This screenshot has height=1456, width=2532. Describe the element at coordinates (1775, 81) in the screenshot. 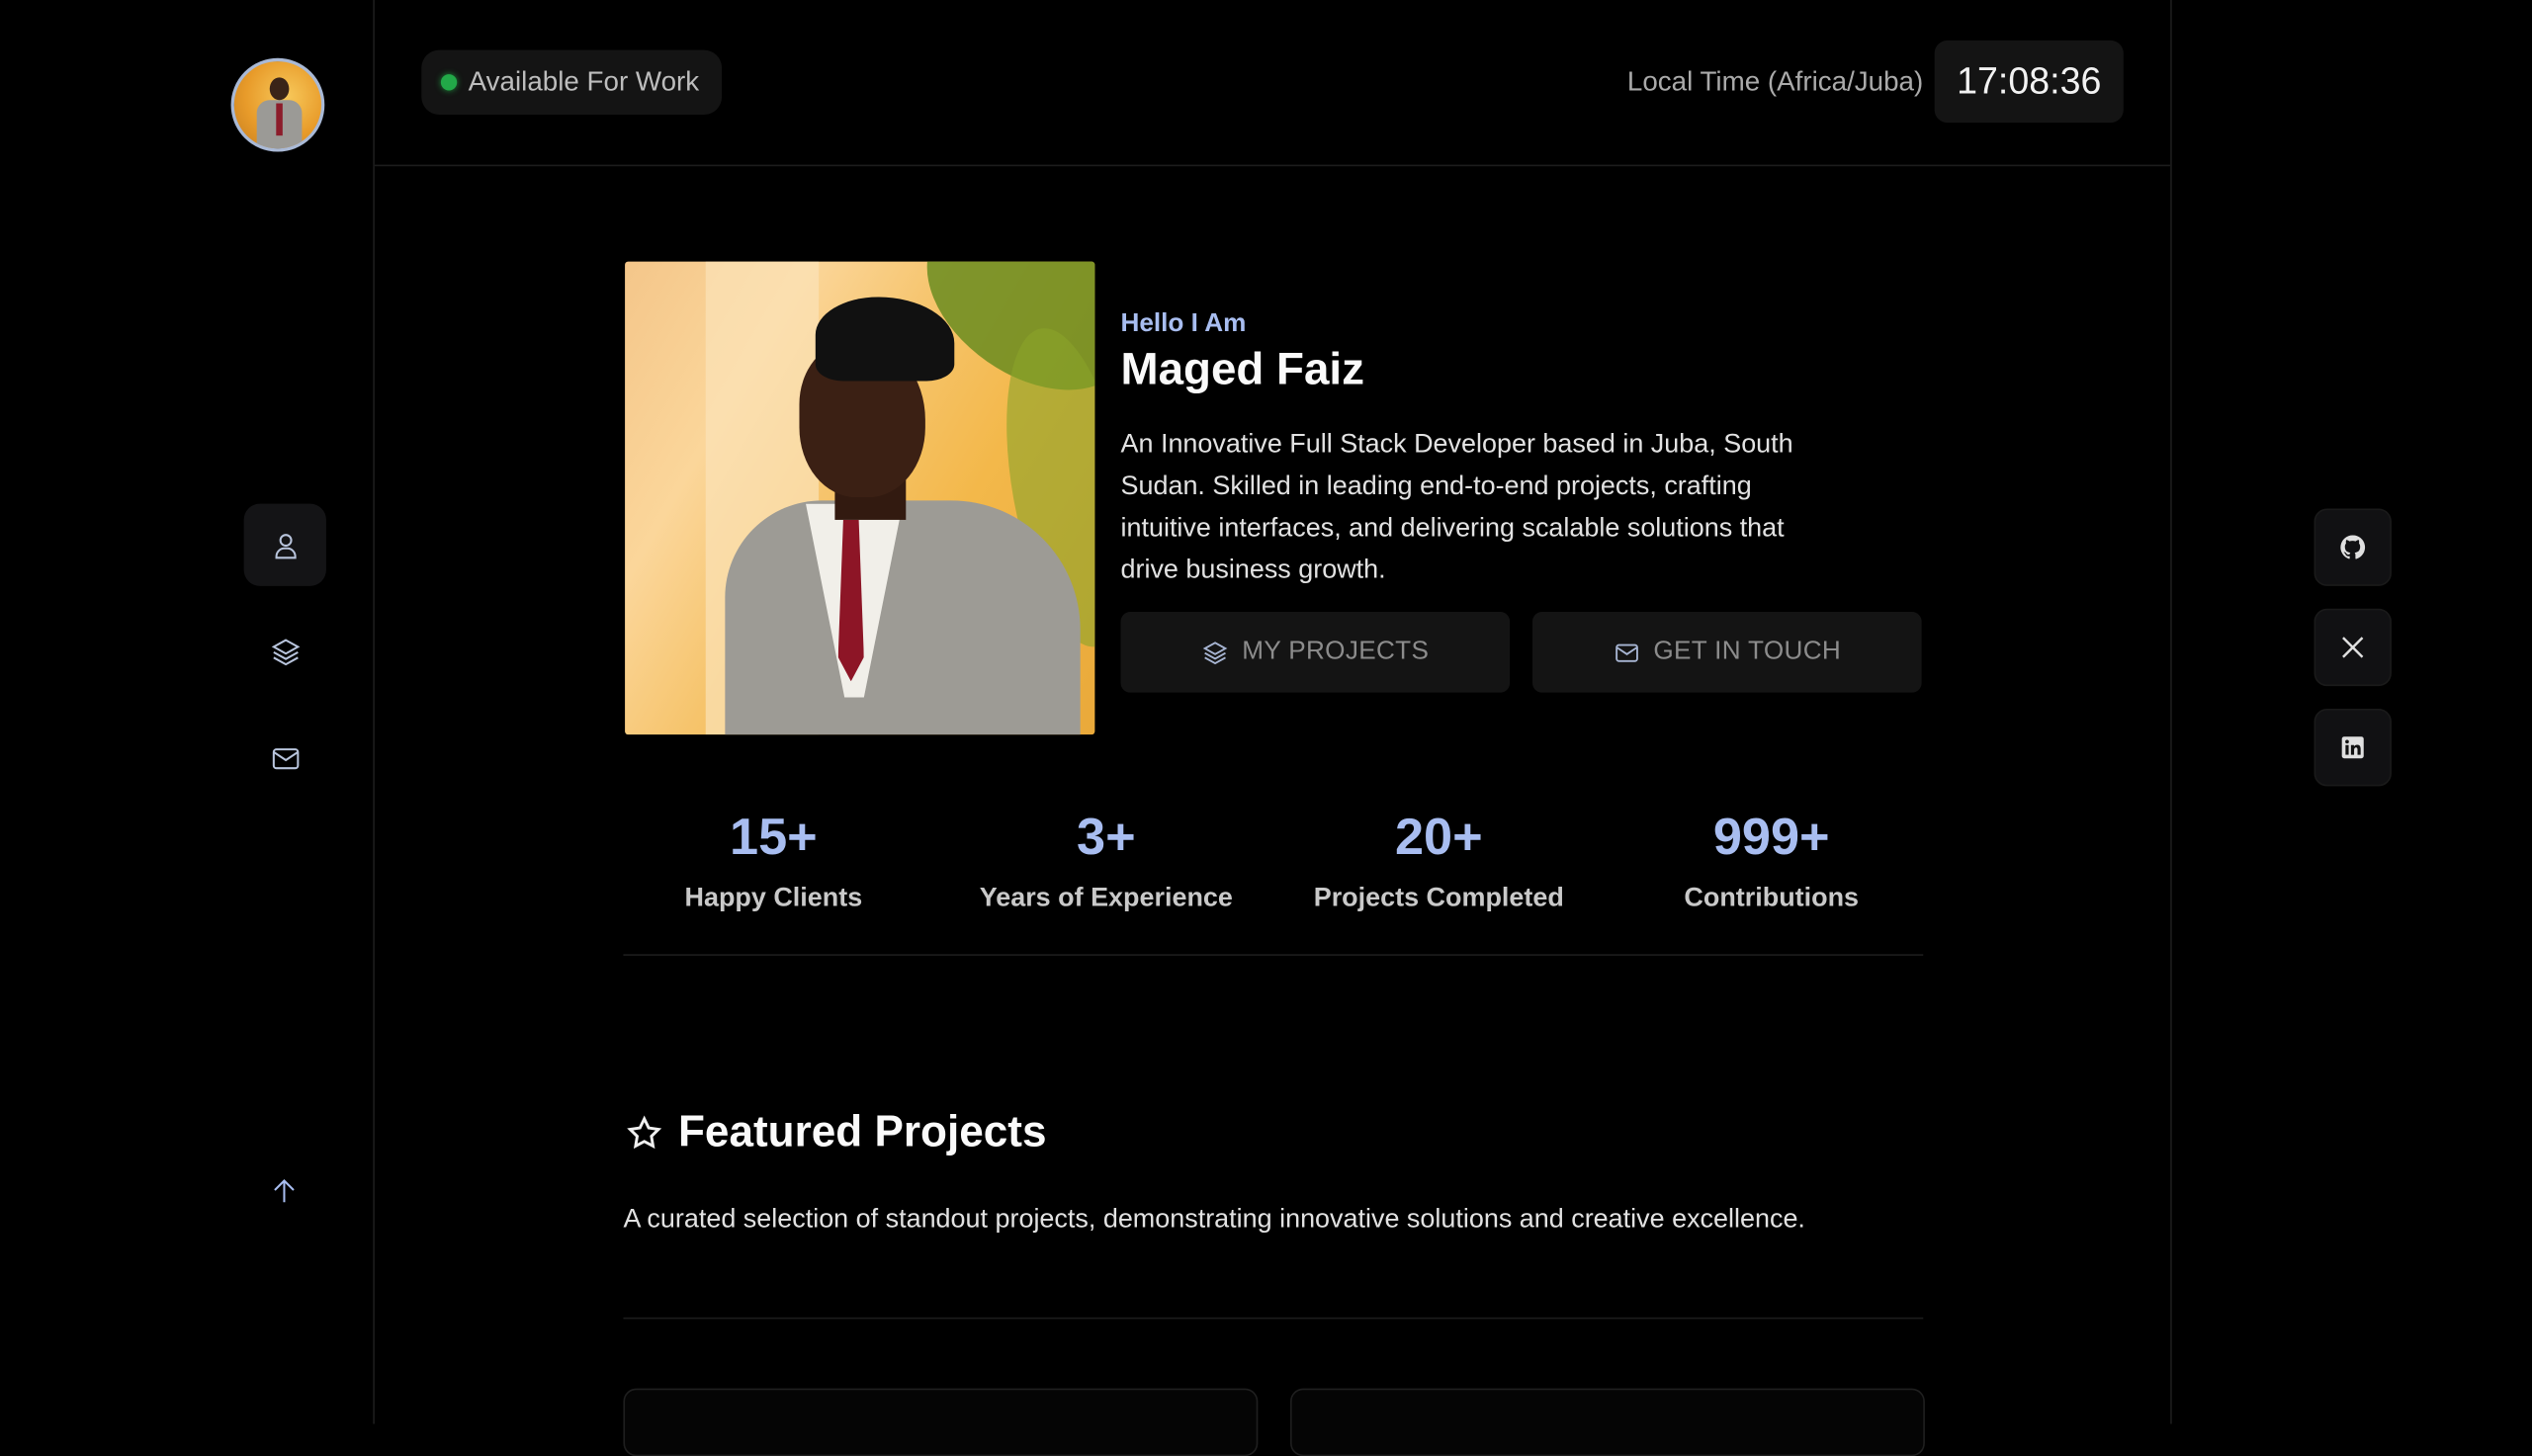

I see `local-time-label: Local Time (Africa/Juba)` at that location.